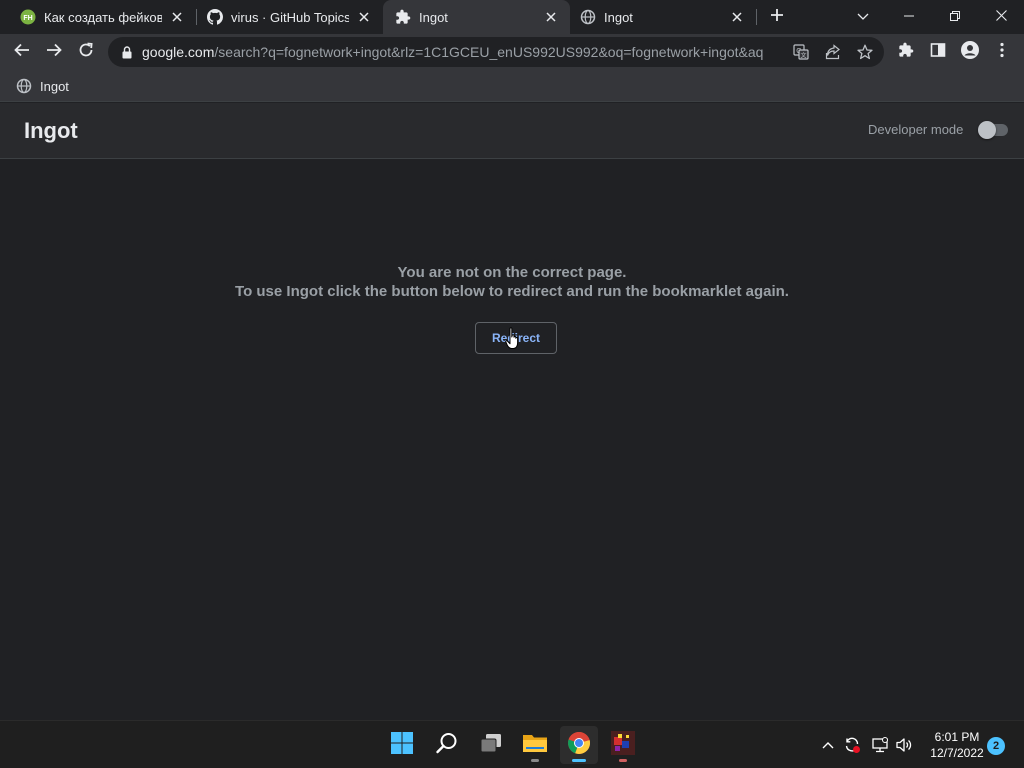 The height and width of the screenshot is (768, 1024). I want to click on page-title: Ingot, so click(51, 130).